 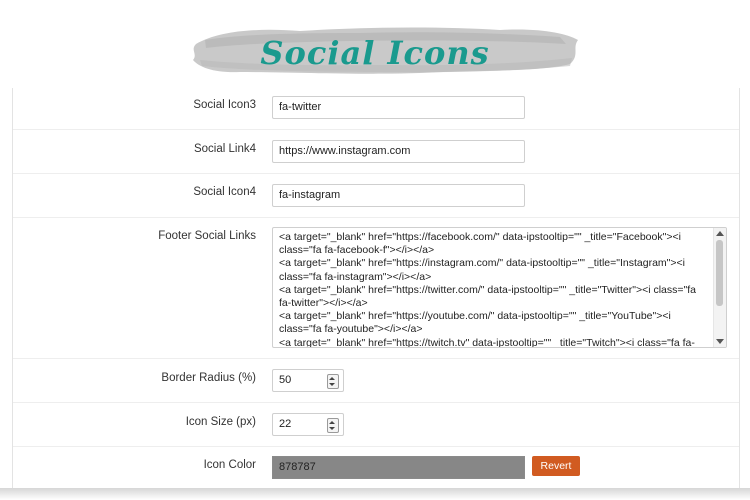 What do you see at coordinates (333, 425) in the screenshot?
I see `icon-size-spinner-icon` at bounding box center [333, 425].